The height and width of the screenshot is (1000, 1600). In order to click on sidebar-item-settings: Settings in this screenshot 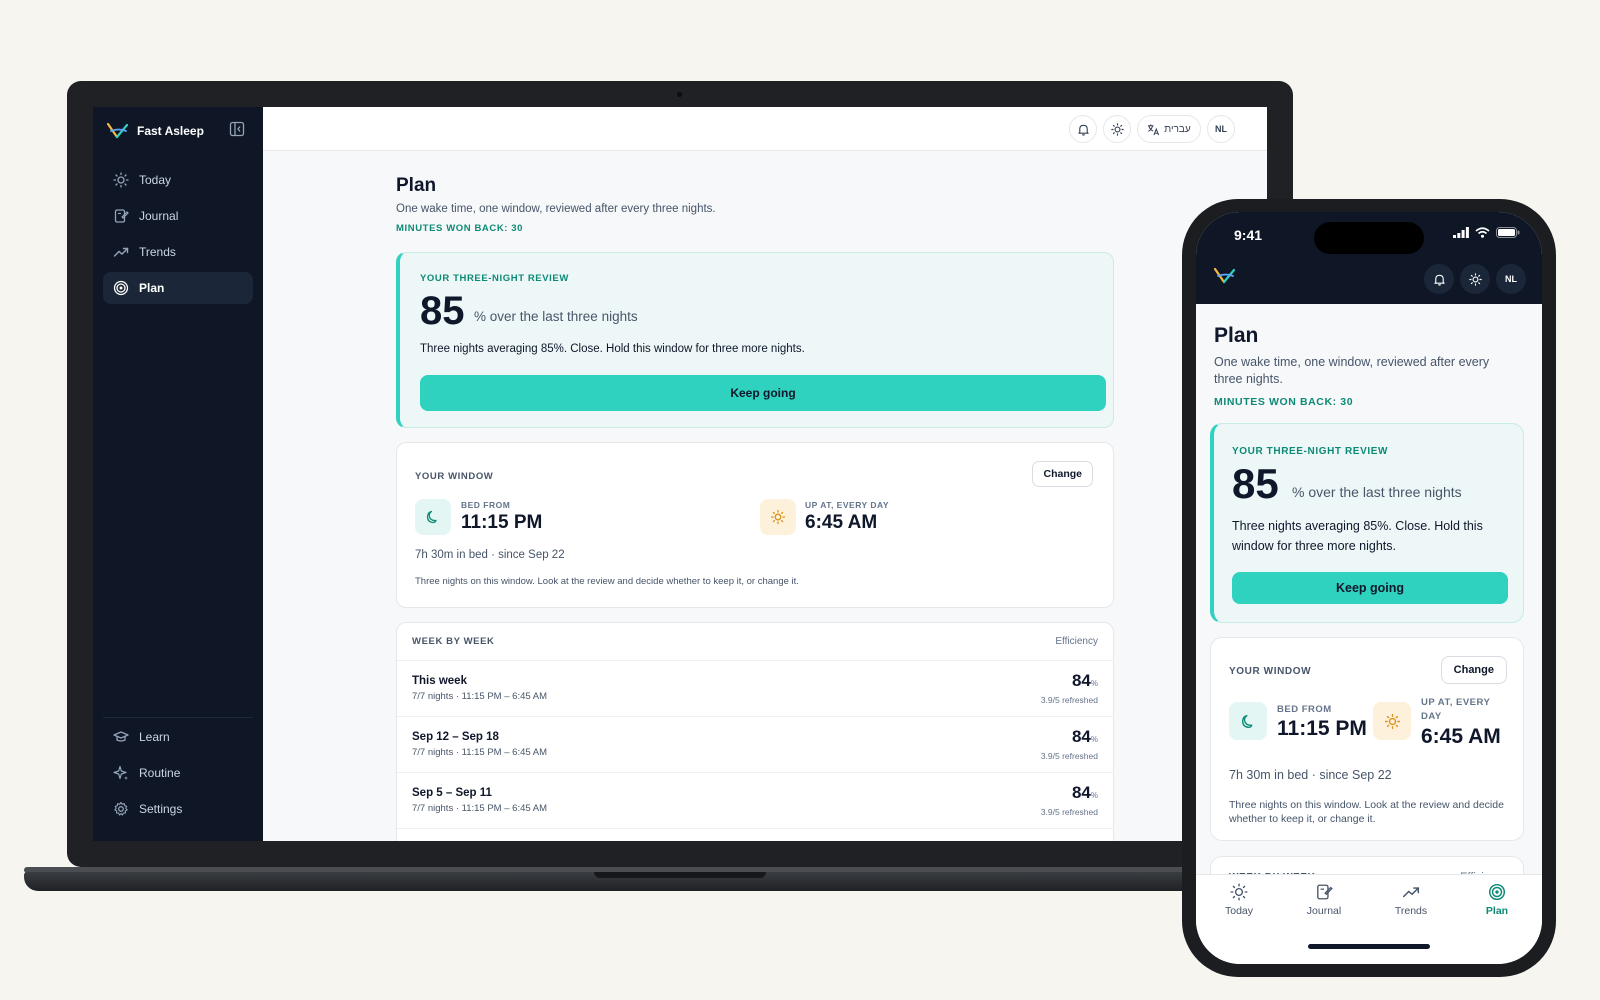, I will do `click(178, 809)`.